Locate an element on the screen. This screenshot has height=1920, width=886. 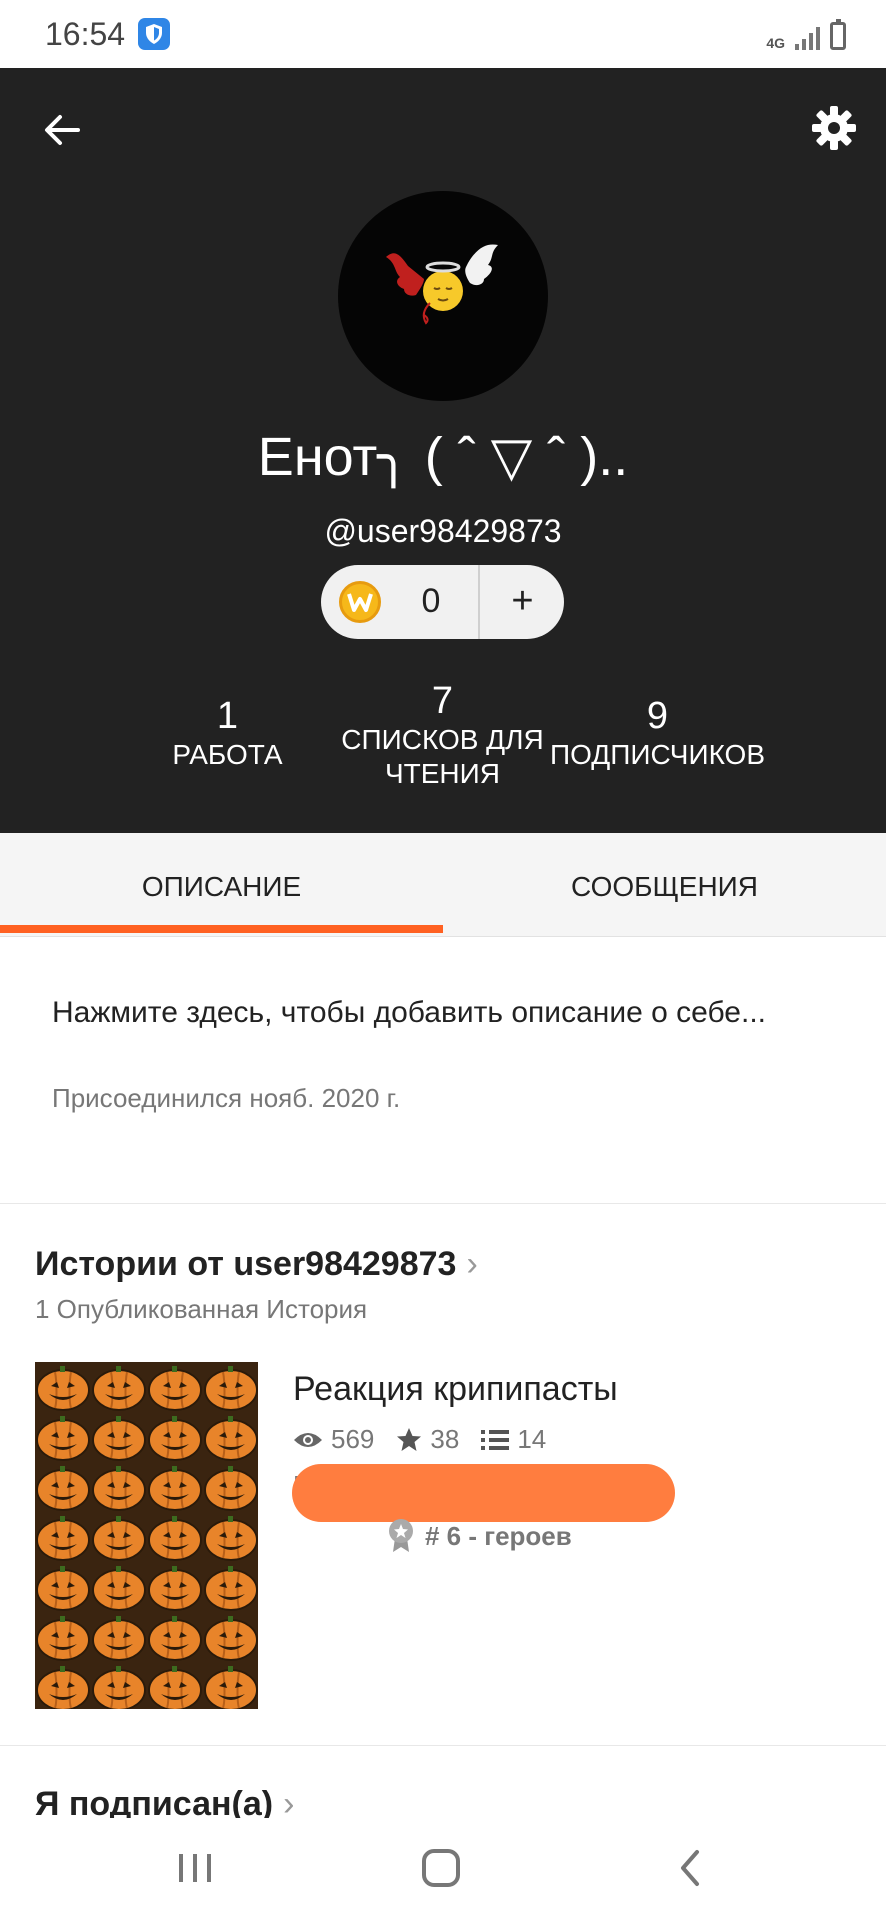
avatar is located at coordinates (443, 296).